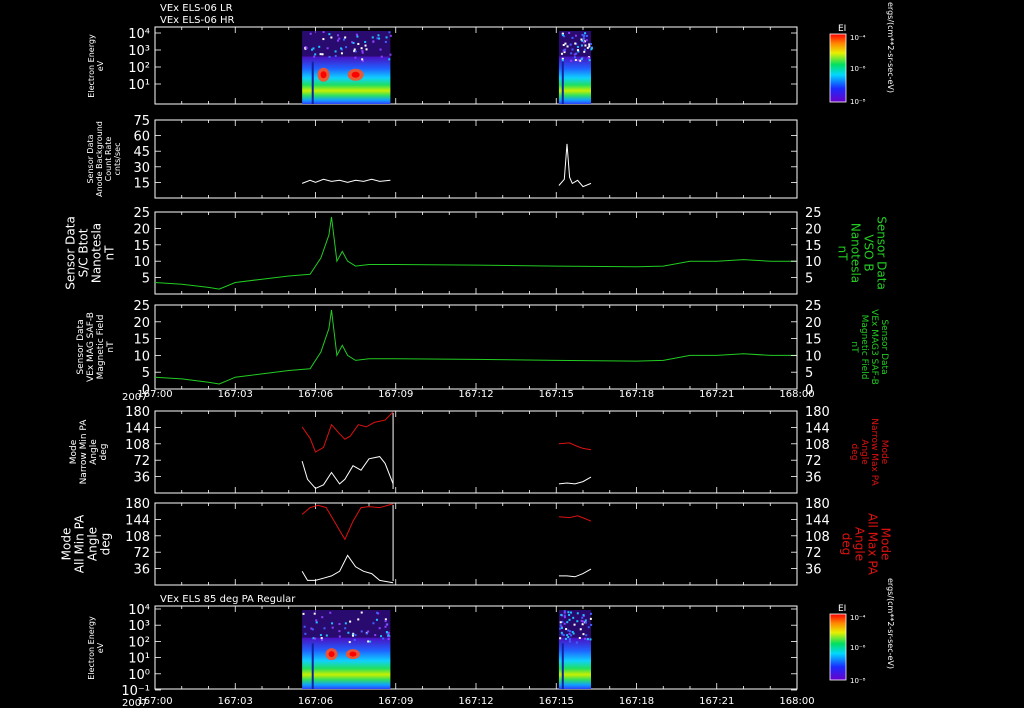  What do you see at coordinates (838, 647) in the screenshot?
I see `colorbar2-scale` at bounding box center [838, 647].